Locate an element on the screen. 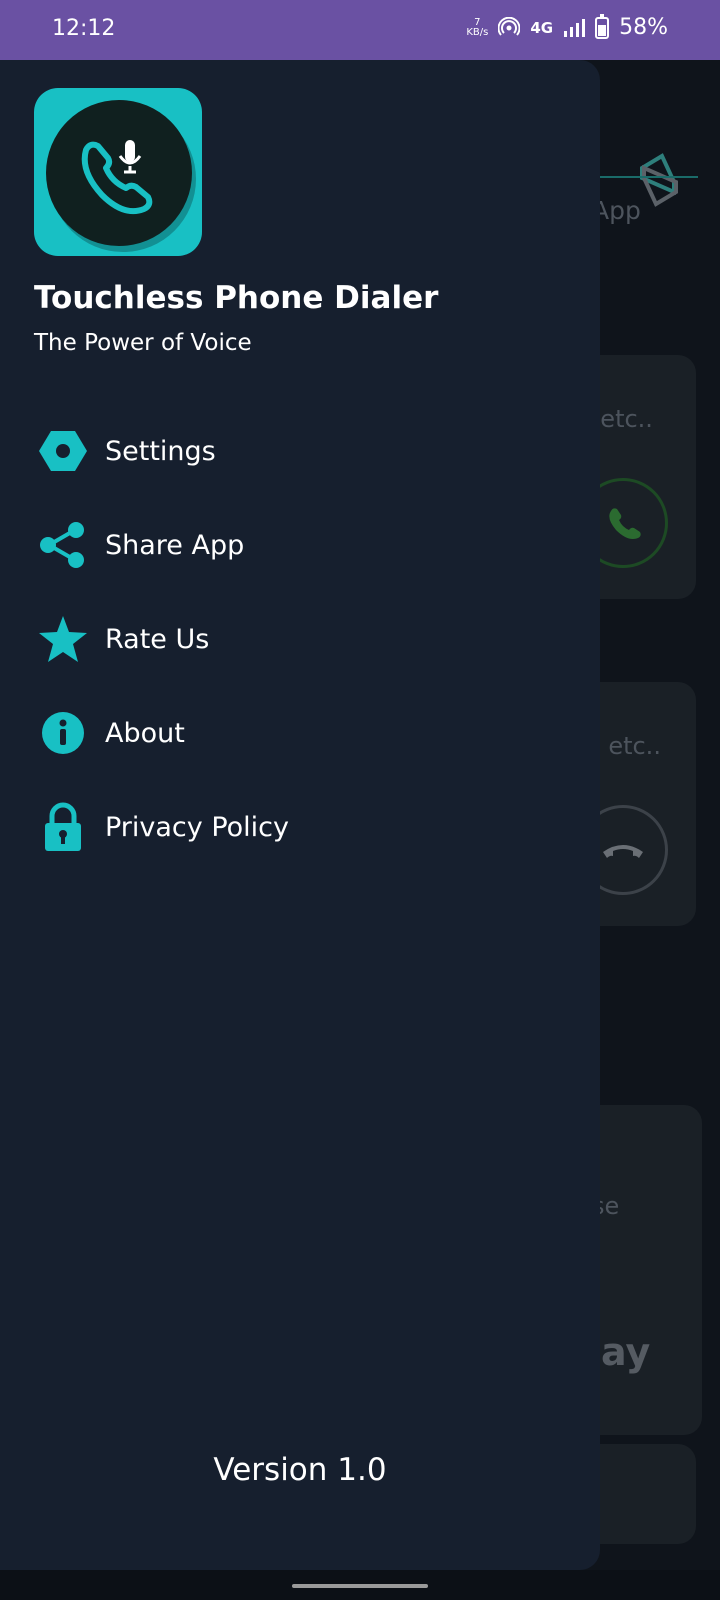 Image resolution: width=720 pixels, height=1600 pixels. menu-item-rate-us: Rate Us is located at coordinates (300, 639).